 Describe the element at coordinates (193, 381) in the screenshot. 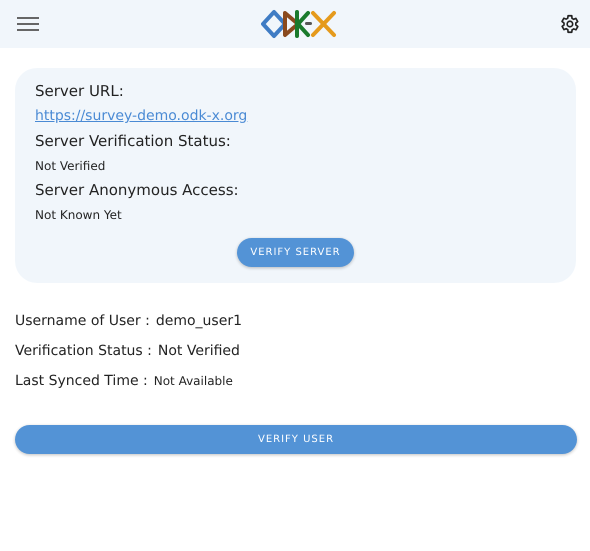

I see `info-value: Not Available` at that location.